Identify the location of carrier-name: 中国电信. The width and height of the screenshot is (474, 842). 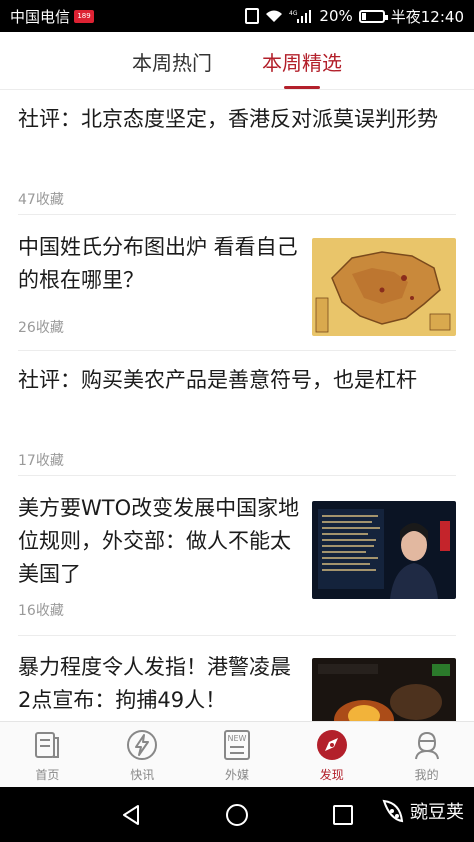
(40, 16).